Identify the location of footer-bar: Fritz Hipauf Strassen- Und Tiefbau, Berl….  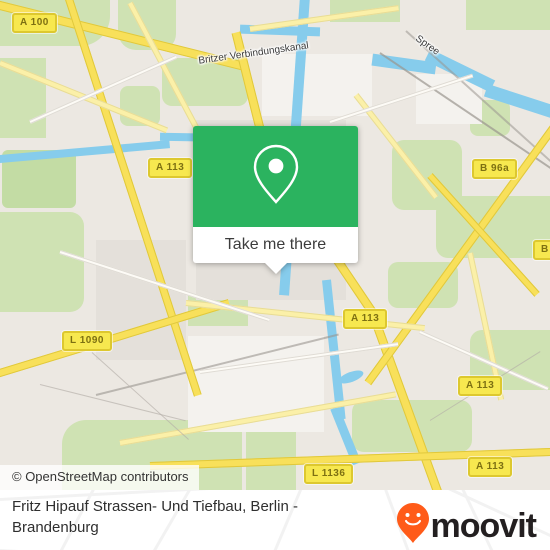
(275, 520).